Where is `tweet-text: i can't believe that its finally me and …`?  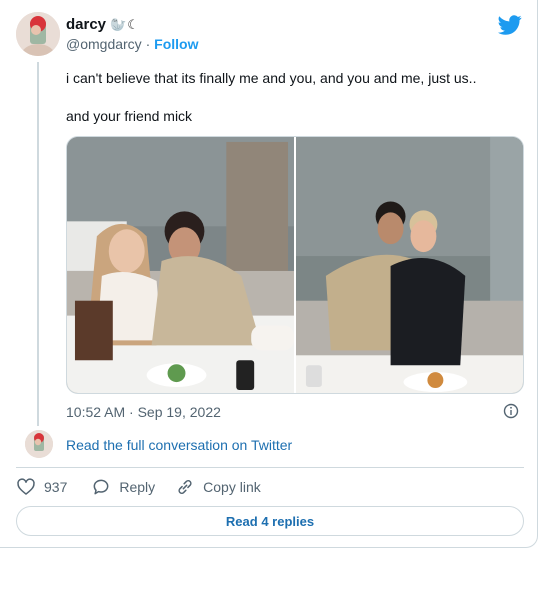 tweet-text: i can't believe that its finally me and … is located at coordinates (293, 106).